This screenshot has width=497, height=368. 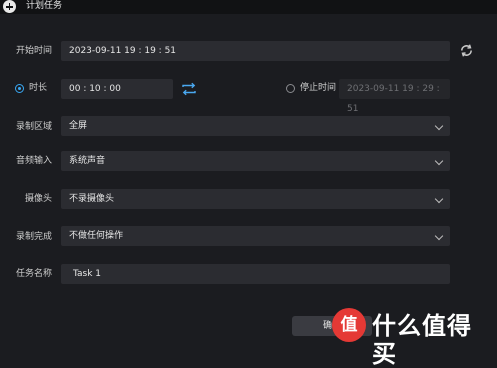 I want to click on stop-time-field: 2023-09-11 19 : 29 : 51, so click(x=394, y=96).